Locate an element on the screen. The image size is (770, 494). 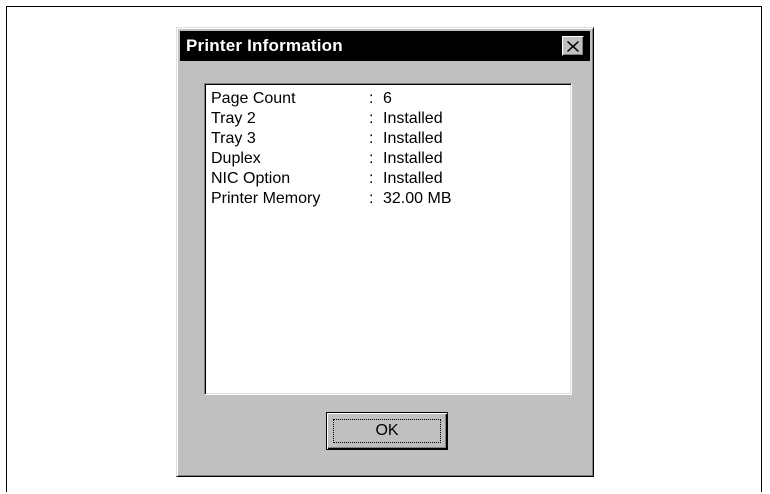
info-value: 6 is located at coordinates (387, 98).